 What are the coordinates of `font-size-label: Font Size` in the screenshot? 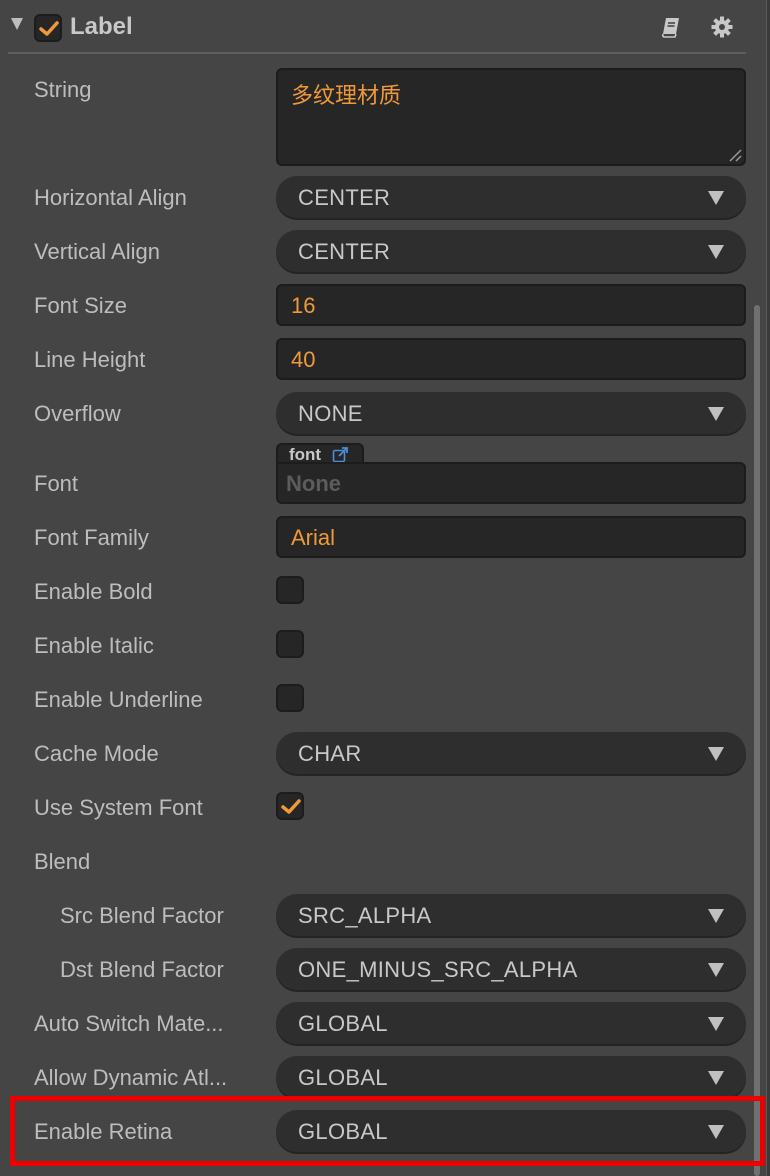 It's located at (80, 305).